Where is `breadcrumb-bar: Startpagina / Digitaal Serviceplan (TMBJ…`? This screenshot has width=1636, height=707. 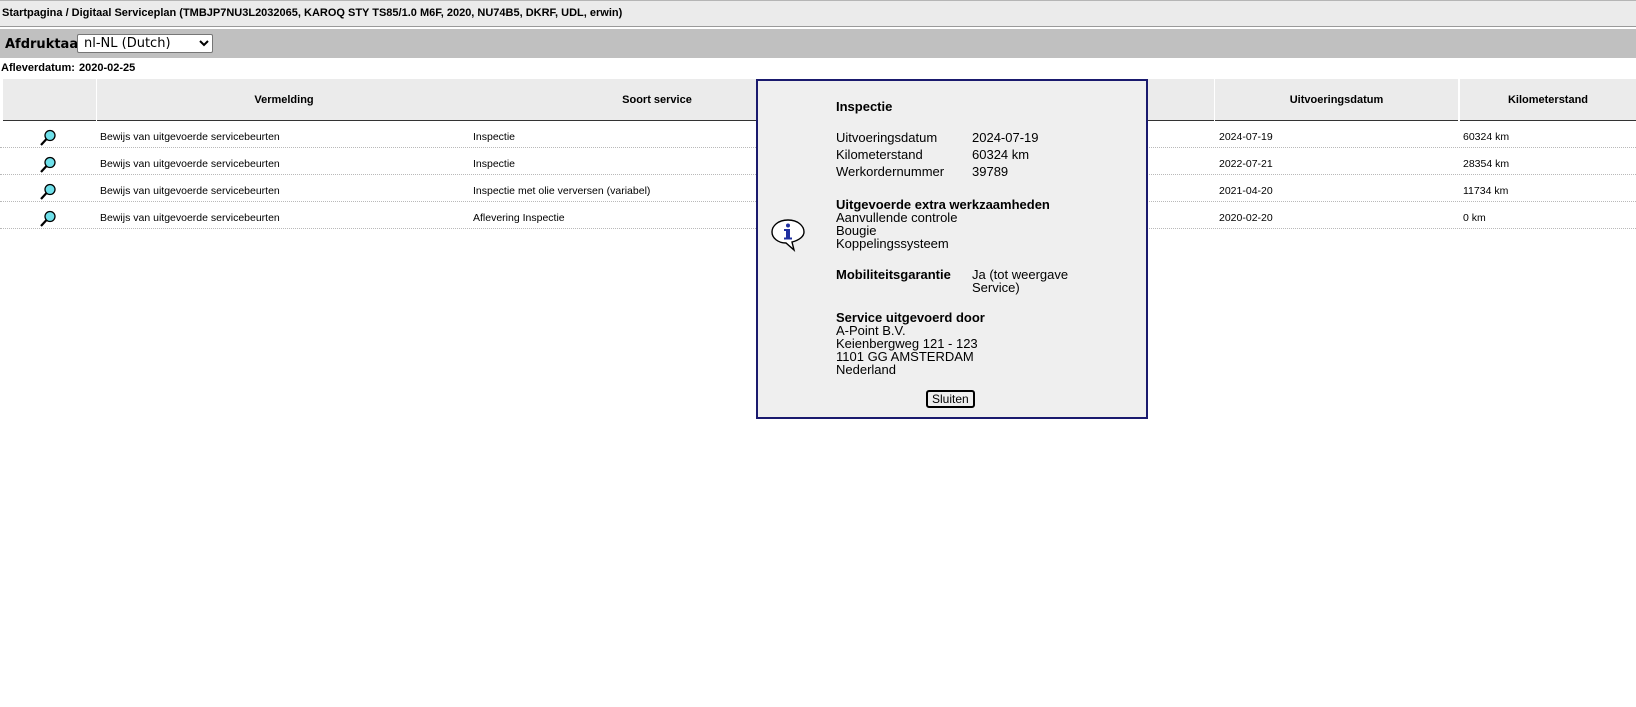 breadcrumb-bar: Startpagina / Digitaal Serviceplan (TMBJ… is located at coordinates (818, 13).